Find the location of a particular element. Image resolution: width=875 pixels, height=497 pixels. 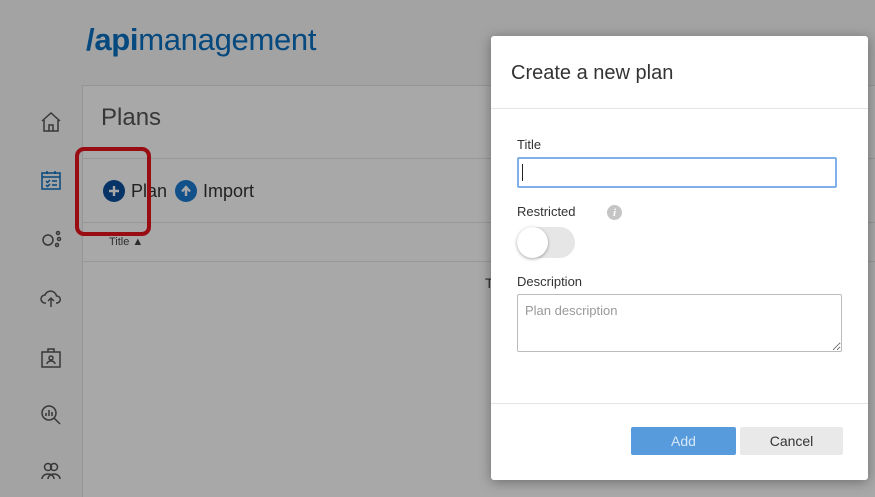

text-caret is located at coordinates (522, 172).